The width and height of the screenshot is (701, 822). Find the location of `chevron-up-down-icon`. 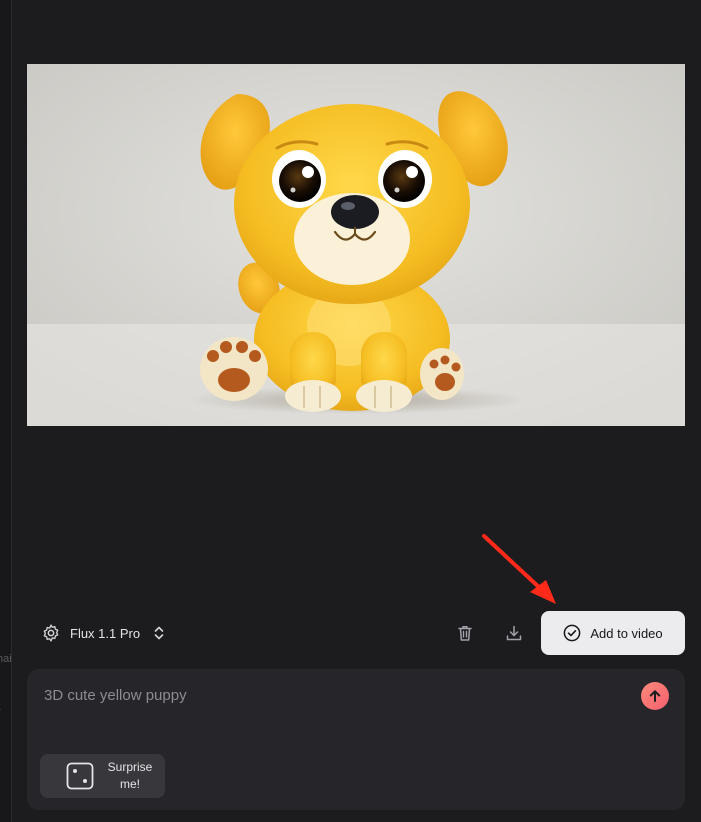

chevron-up-down-icon is located at coordinates (159, 633).